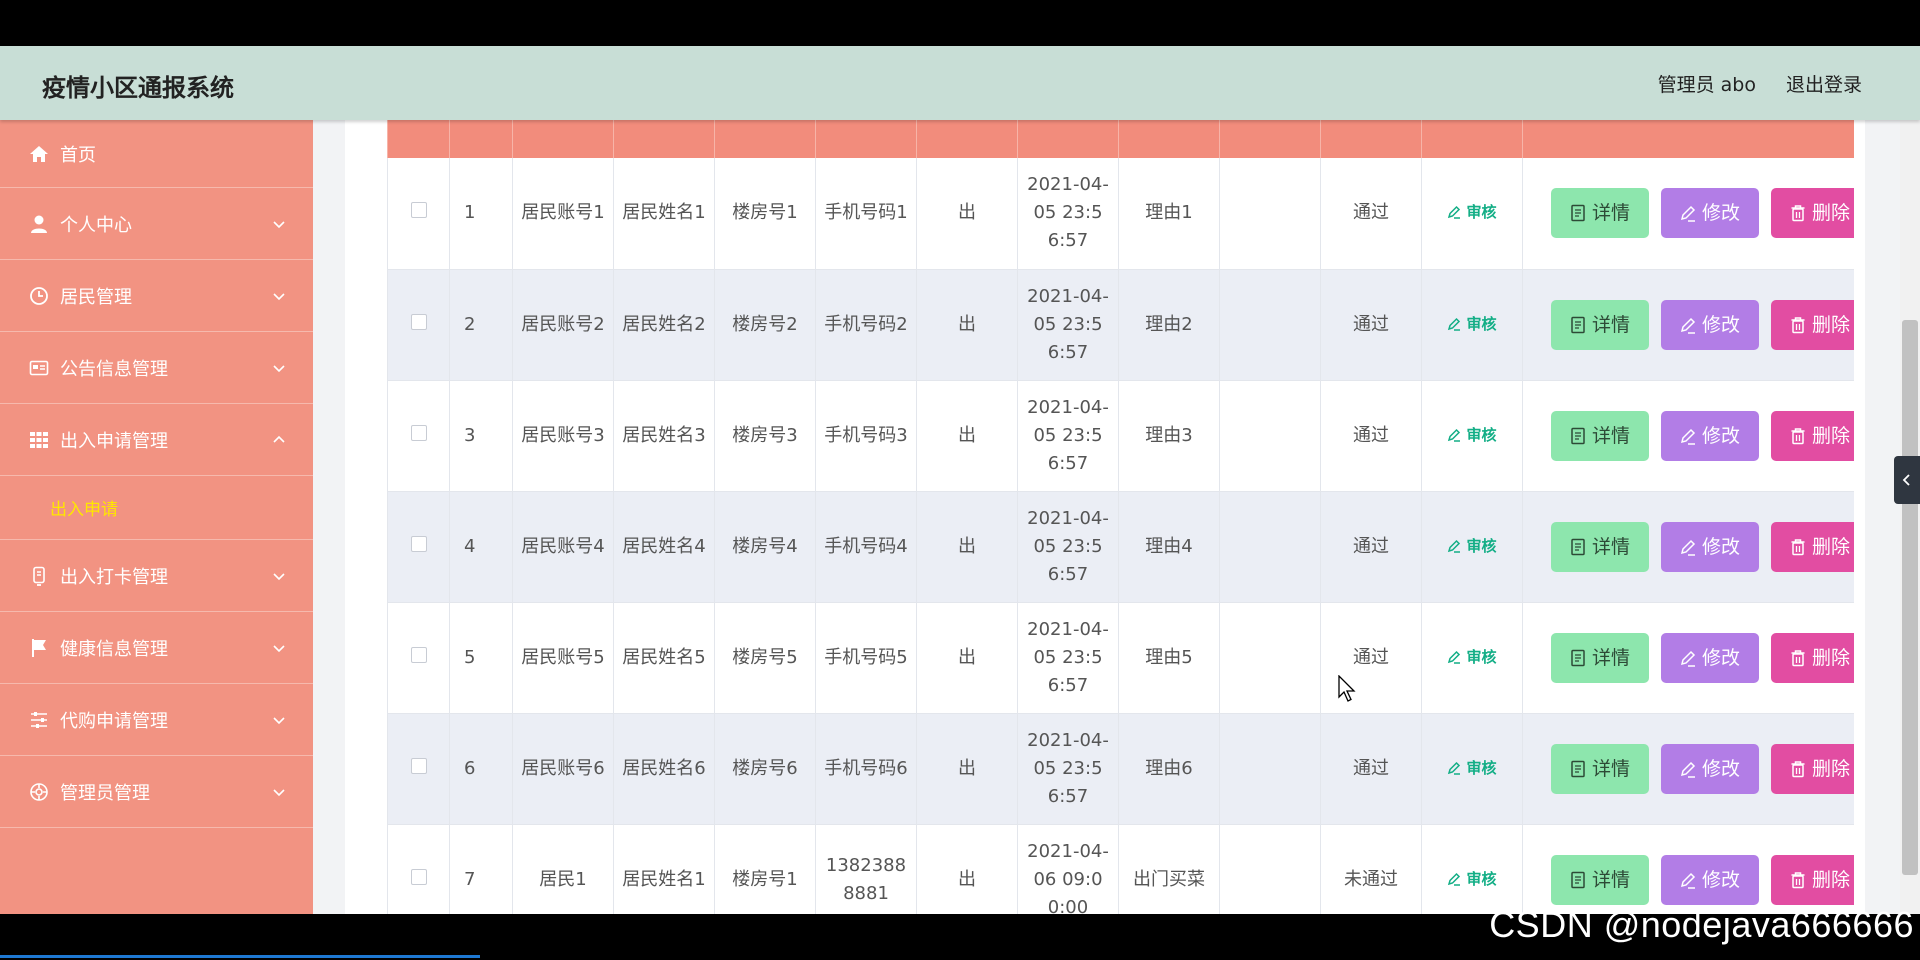 This screenshot has width=1920, height=960. I want to click on sidebar-item-access-requests: 出入申请管理, so click(156, 440).